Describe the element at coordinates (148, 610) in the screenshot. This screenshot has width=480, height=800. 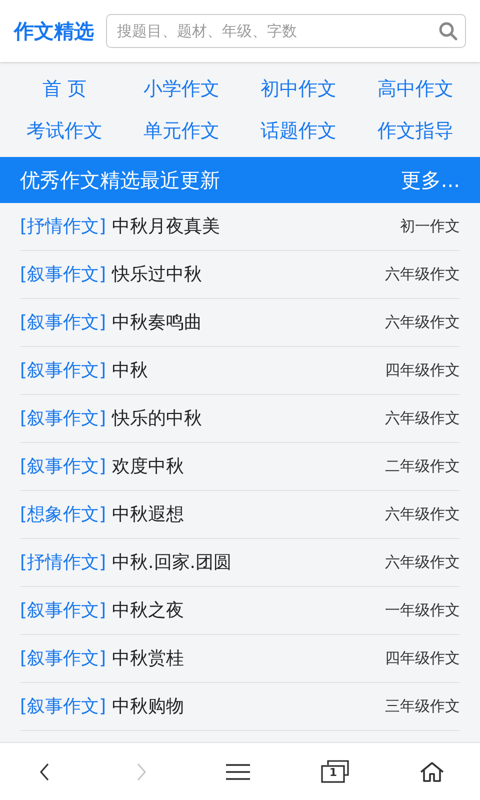
I see `article-title: 中秋之夜` at that location.